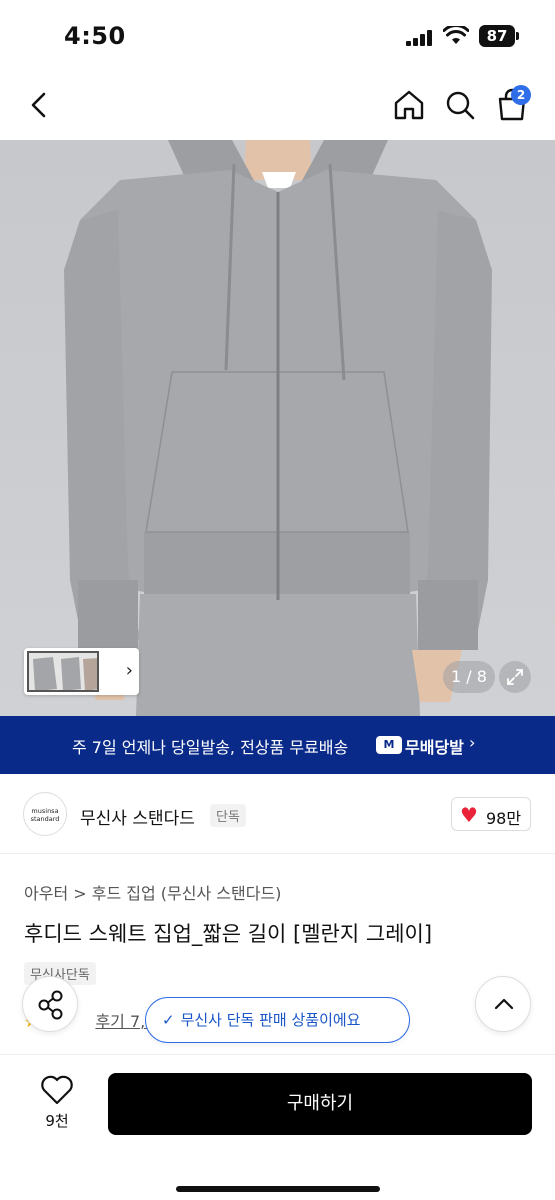 The height and width of the screenshot is (1200, 555). What do you see at coordinates (63, 671) in the screenshot?
I see `thumbnail-image` at bounding box center [63, 671].